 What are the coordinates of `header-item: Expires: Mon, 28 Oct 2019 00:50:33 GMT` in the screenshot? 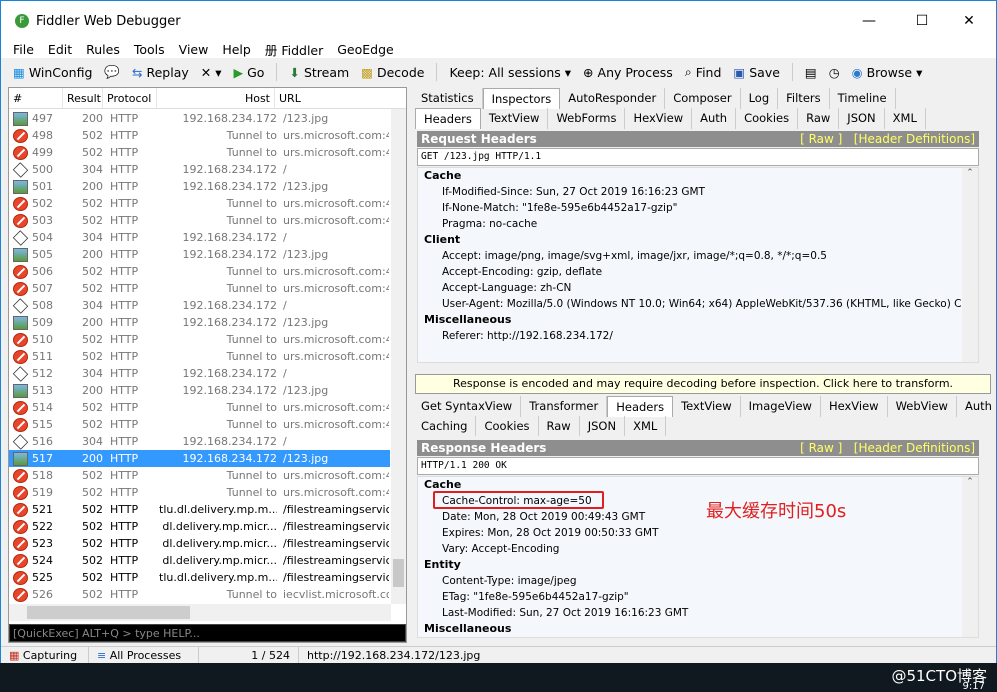 It's located at (698, 533).